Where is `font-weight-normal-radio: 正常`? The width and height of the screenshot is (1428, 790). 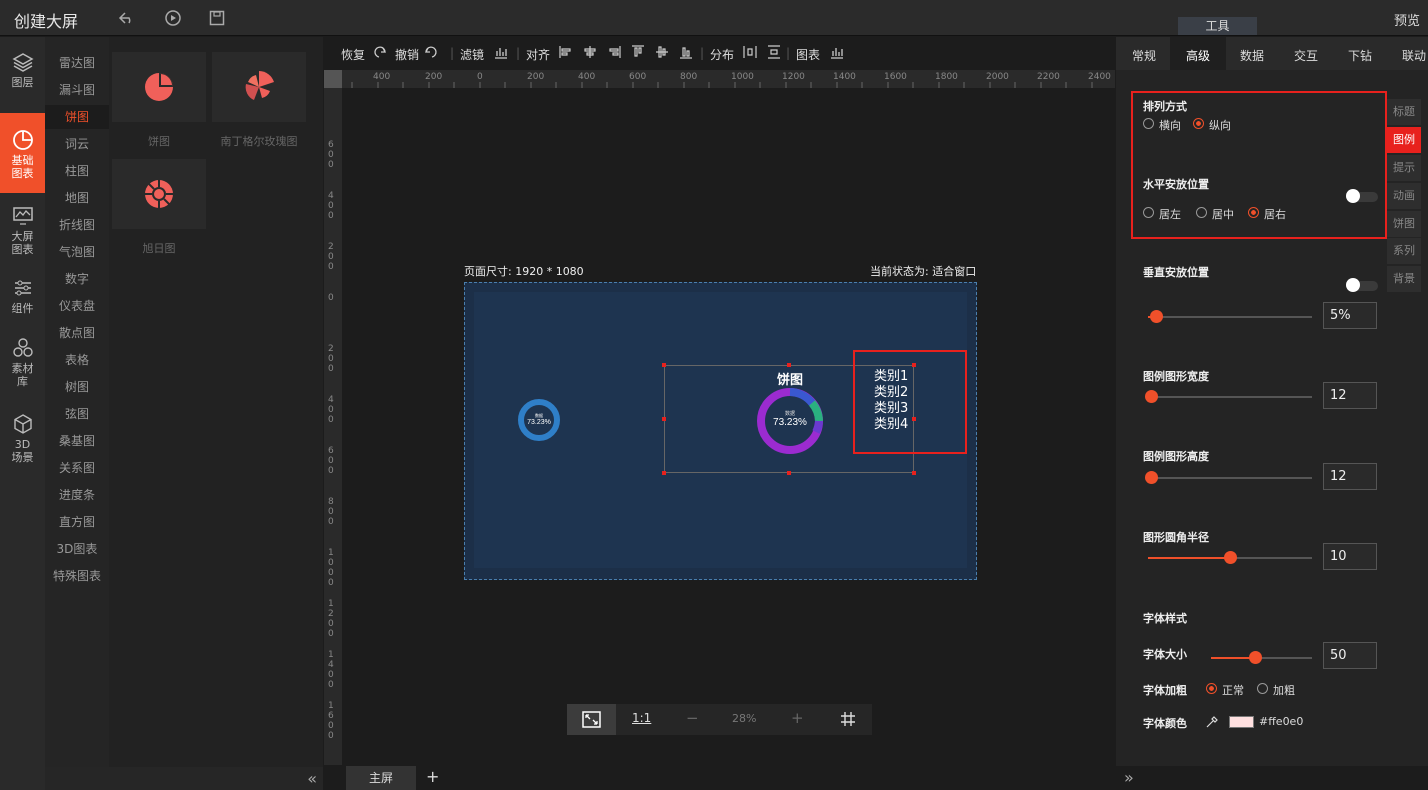 font-weight-normal-radio: 正常 is located at coordinates (1225, 690).